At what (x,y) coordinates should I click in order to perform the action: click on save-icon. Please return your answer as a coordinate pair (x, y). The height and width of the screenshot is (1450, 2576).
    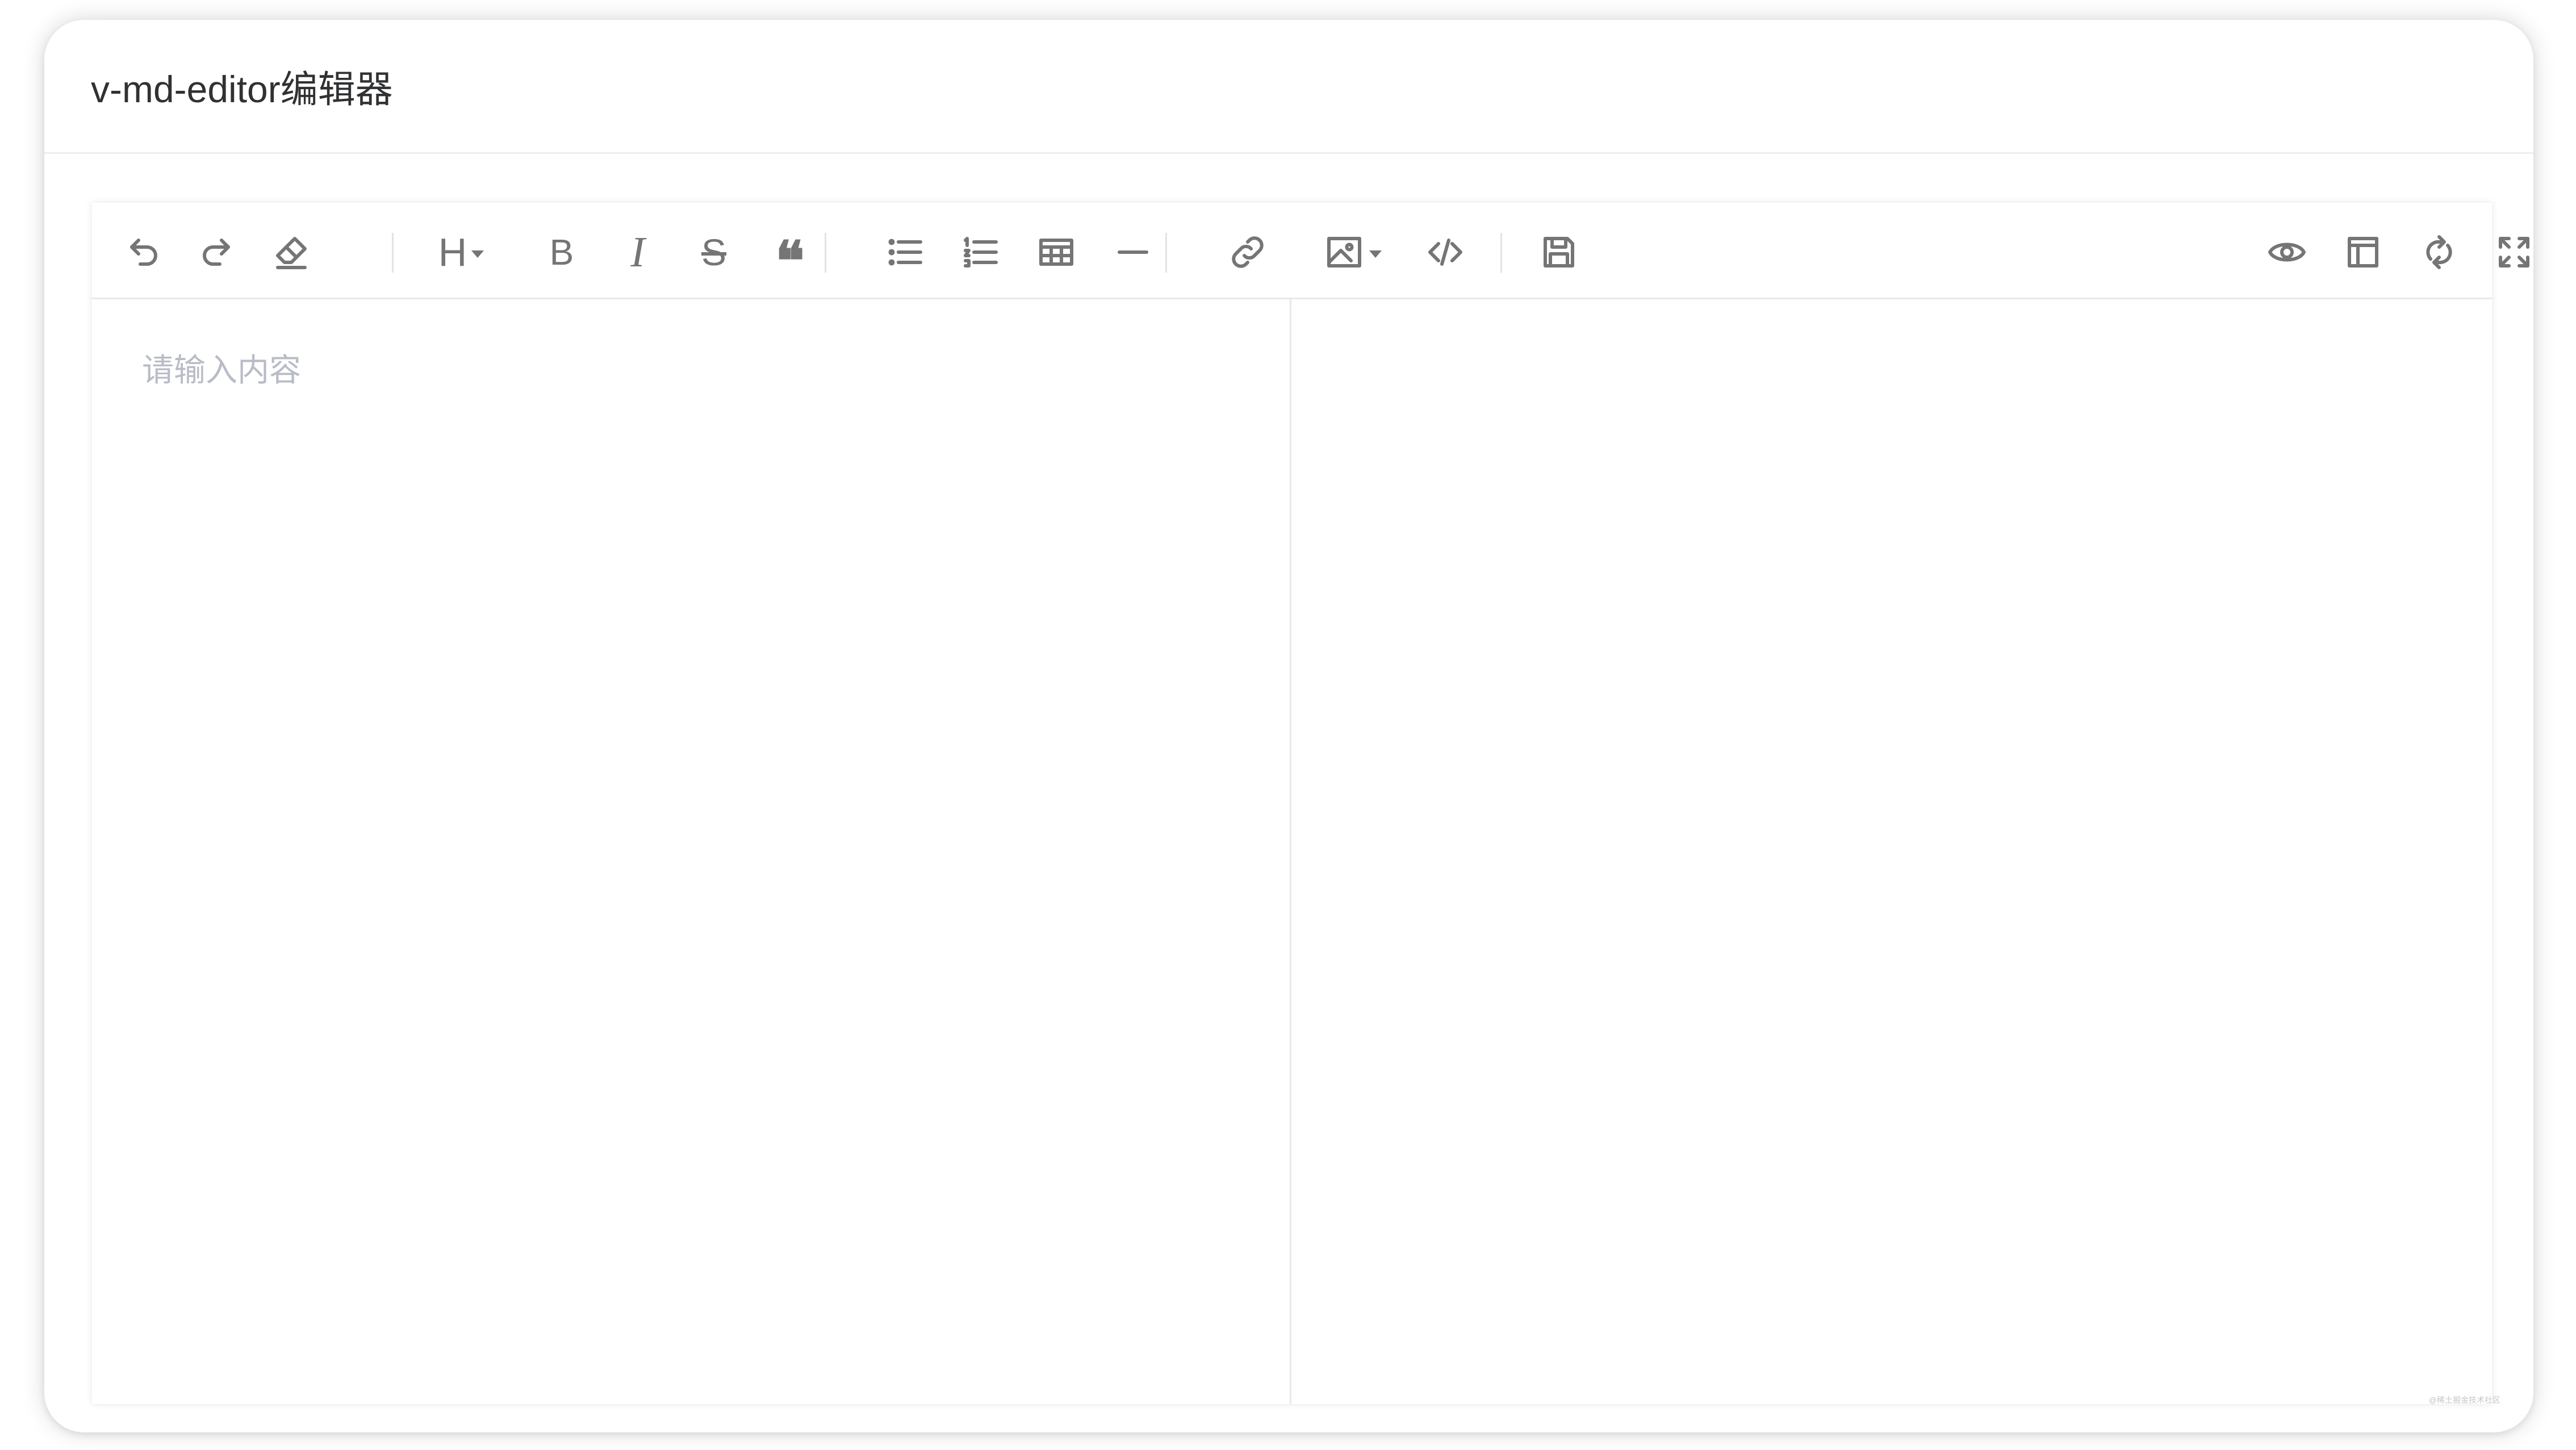
    Looking at the image, I should click on (1559, 253).